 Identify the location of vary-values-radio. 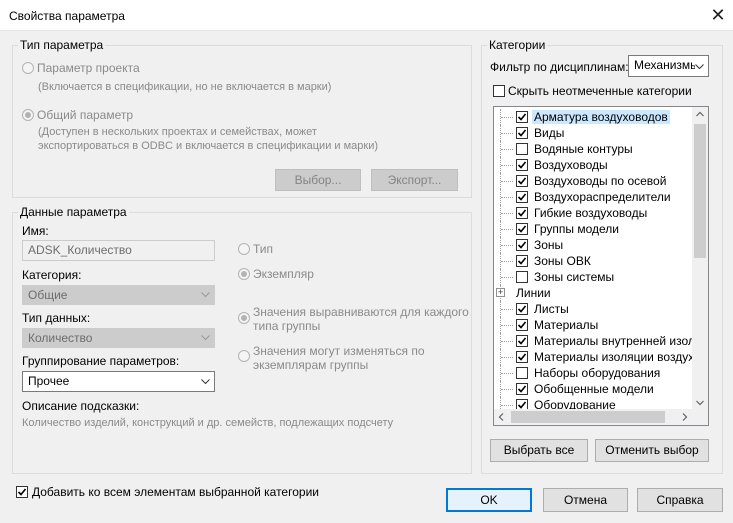
(244, 356).